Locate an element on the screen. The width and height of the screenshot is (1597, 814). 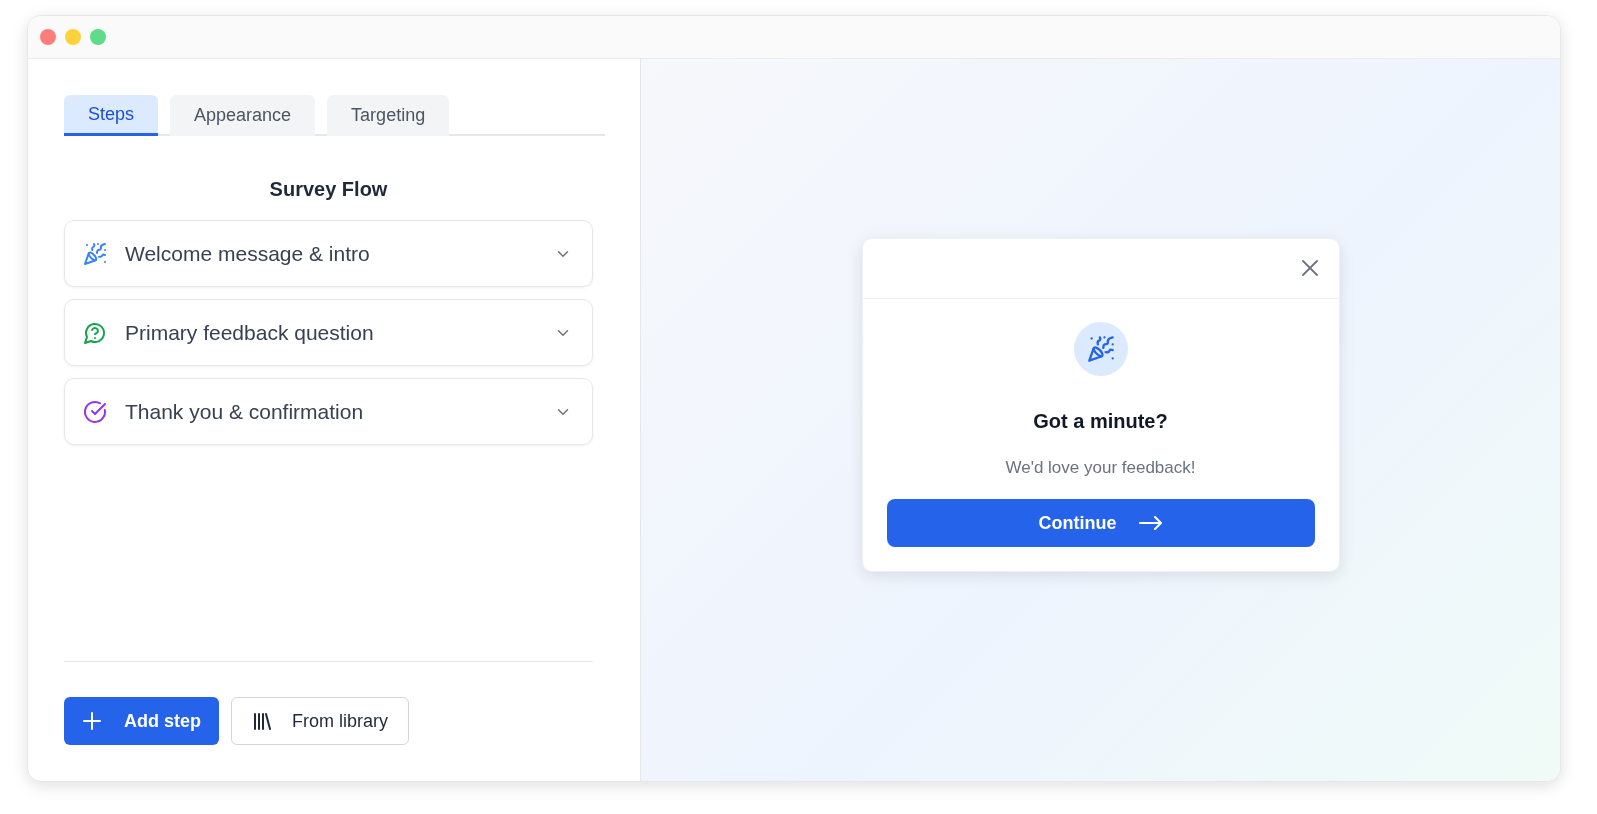
close-icon is located at coordinates (1309, 268).